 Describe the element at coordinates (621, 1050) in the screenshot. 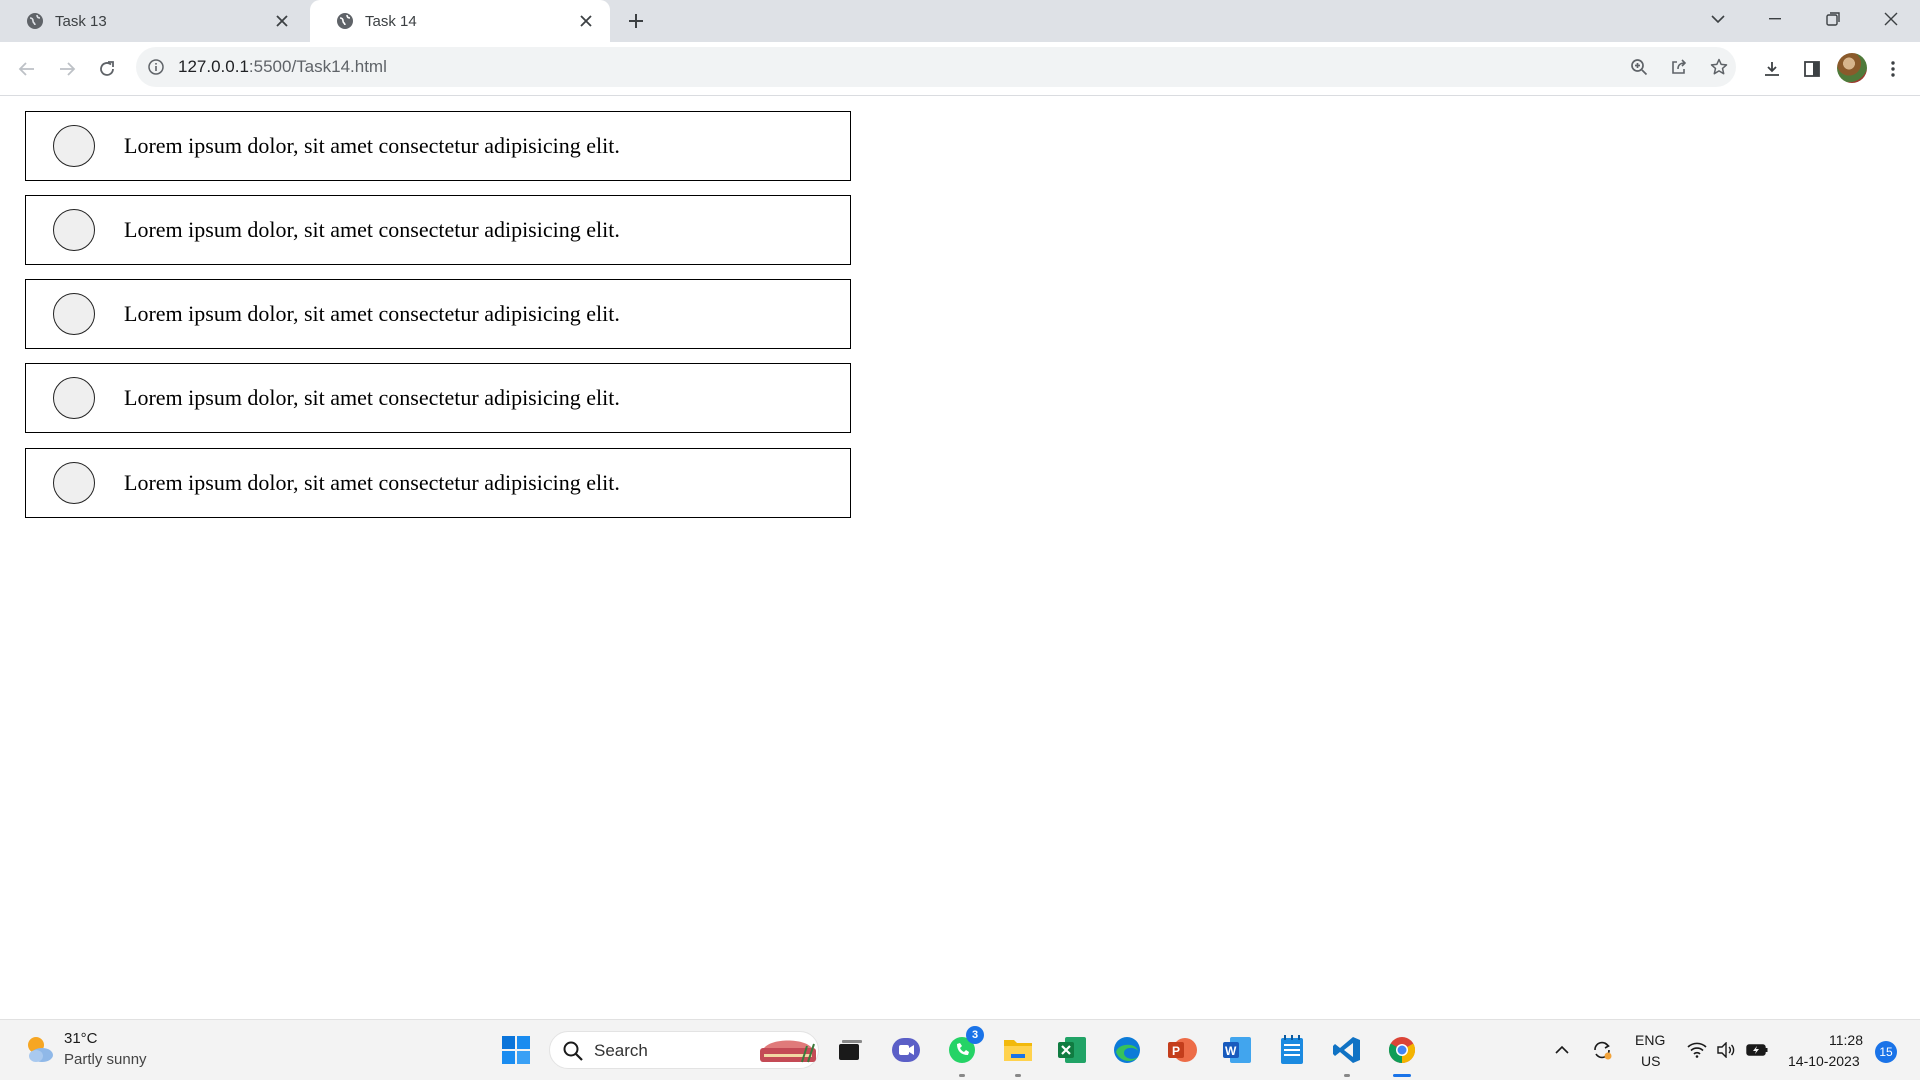

I see `search-placeholder: Search` at that location.